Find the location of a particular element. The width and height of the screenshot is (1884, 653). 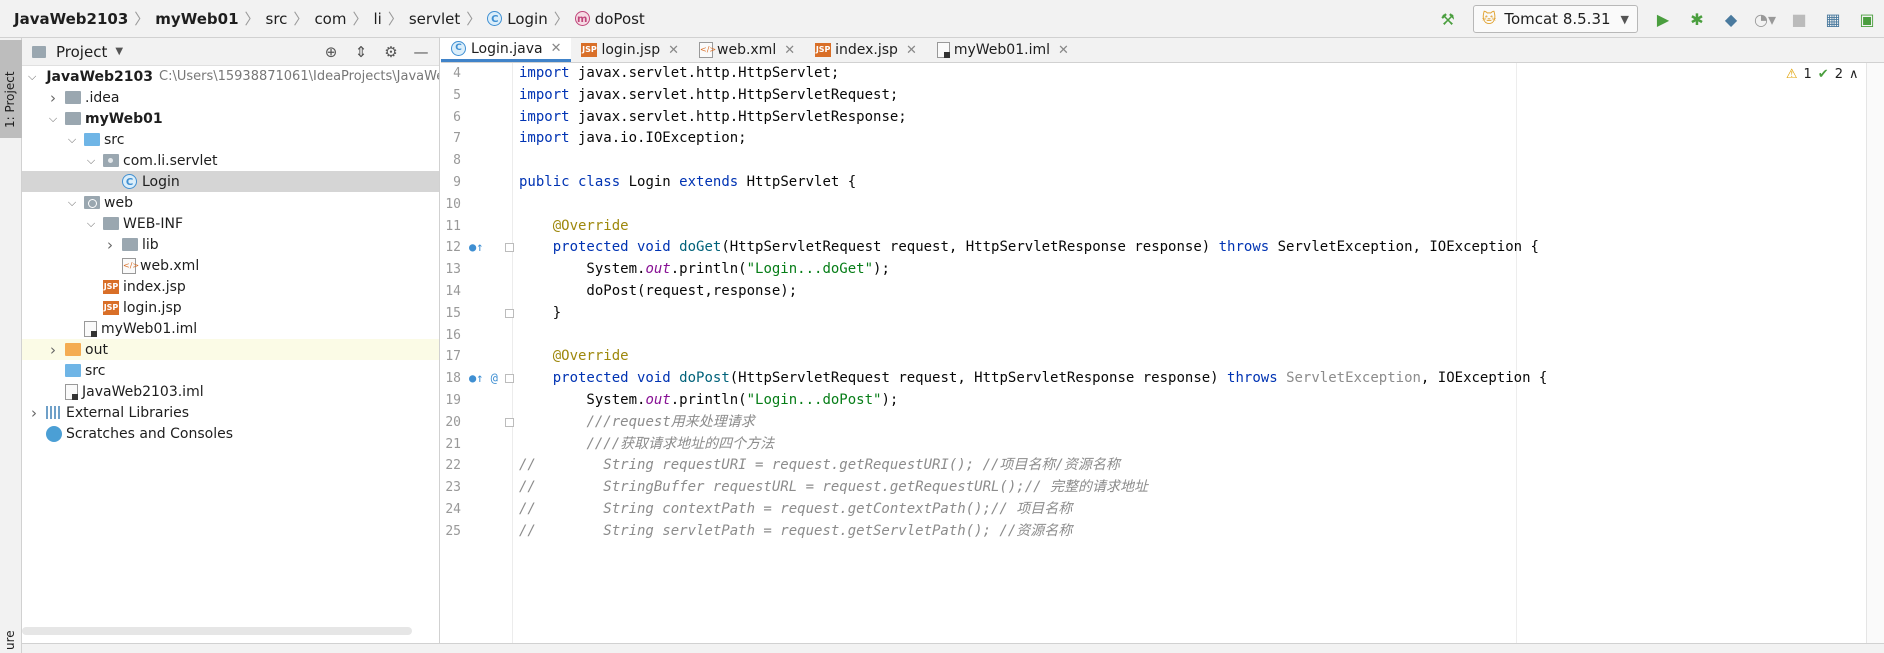

breadcrumb-item: m doPost is located at coordinates (609, 19).